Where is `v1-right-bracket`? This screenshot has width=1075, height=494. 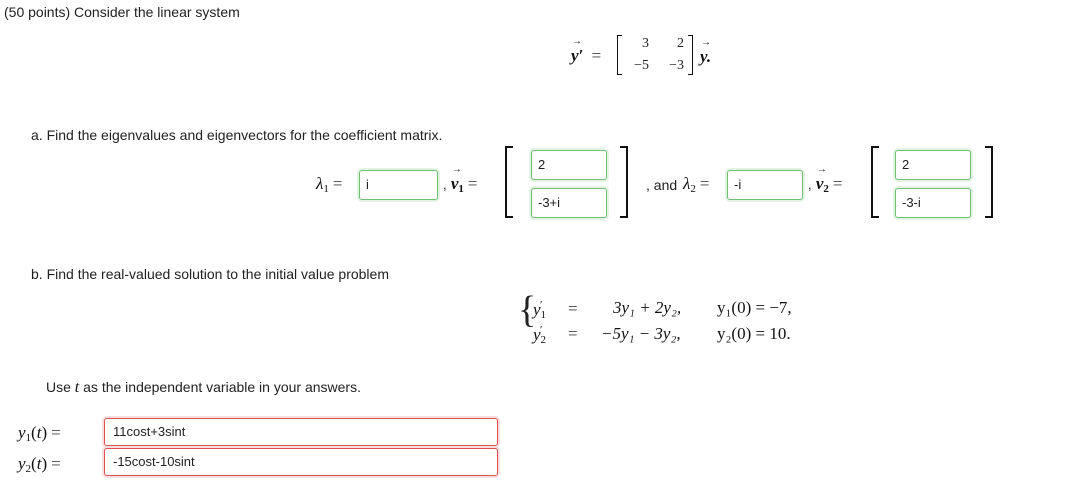
v1-right-bracket is located at coordinates (624, 182).